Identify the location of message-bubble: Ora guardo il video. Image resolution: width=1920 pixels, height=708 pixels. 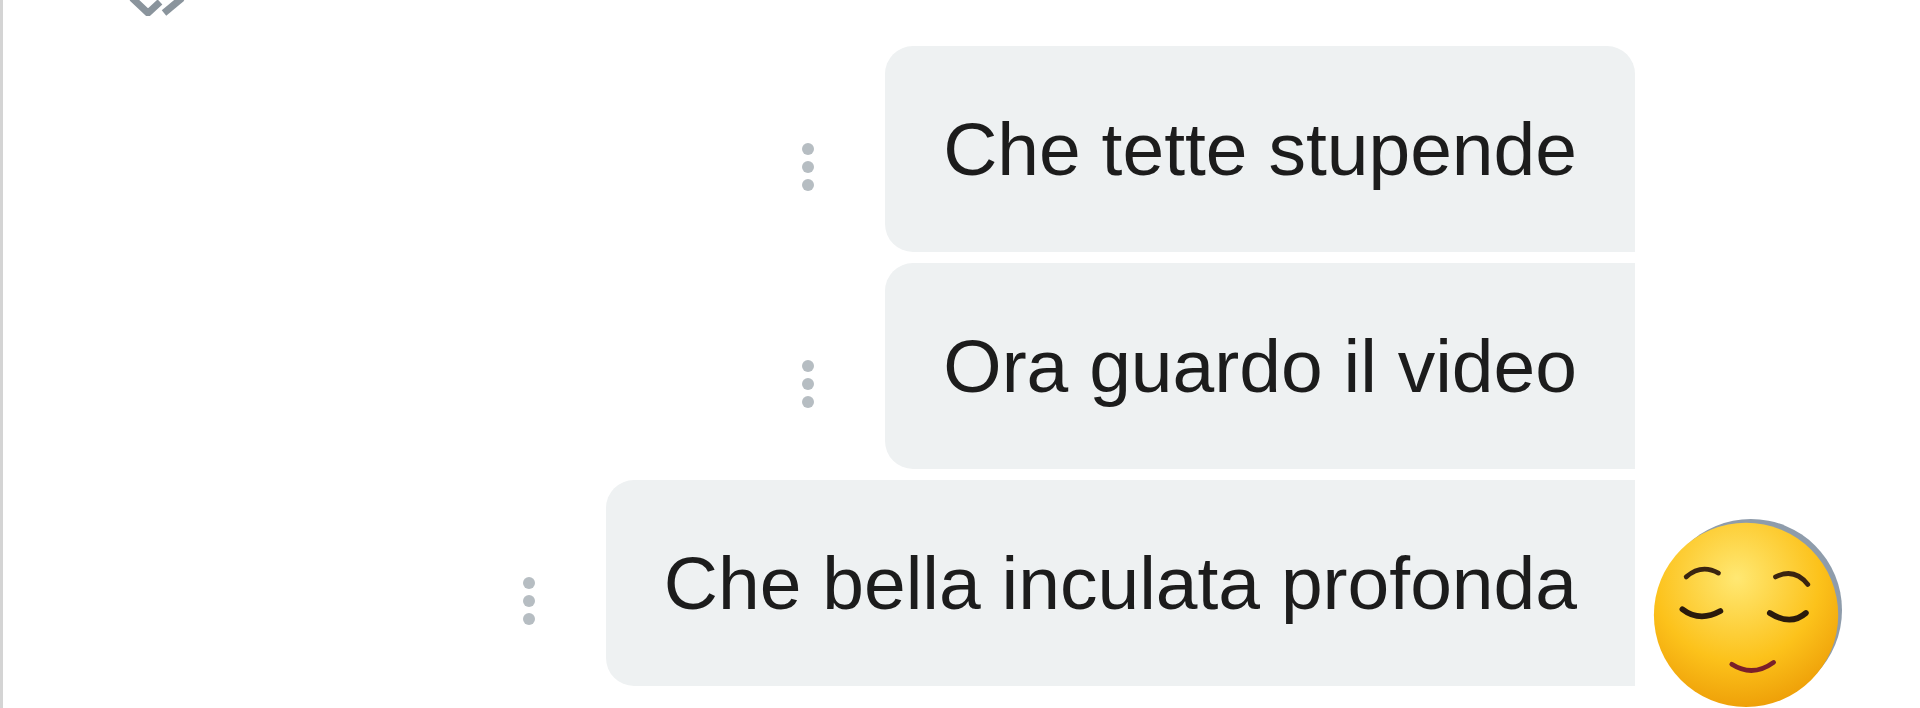
(1260, 366).